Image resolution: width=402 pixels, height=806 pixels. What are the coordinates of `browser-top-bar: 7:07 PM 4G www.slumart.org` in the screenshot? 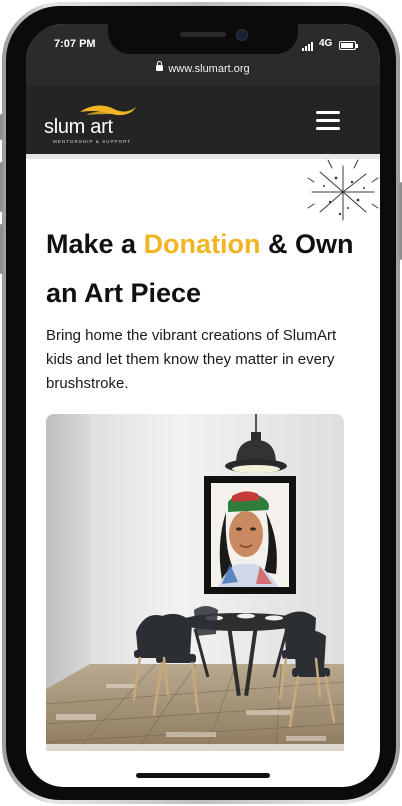 It's located at (203, 55).